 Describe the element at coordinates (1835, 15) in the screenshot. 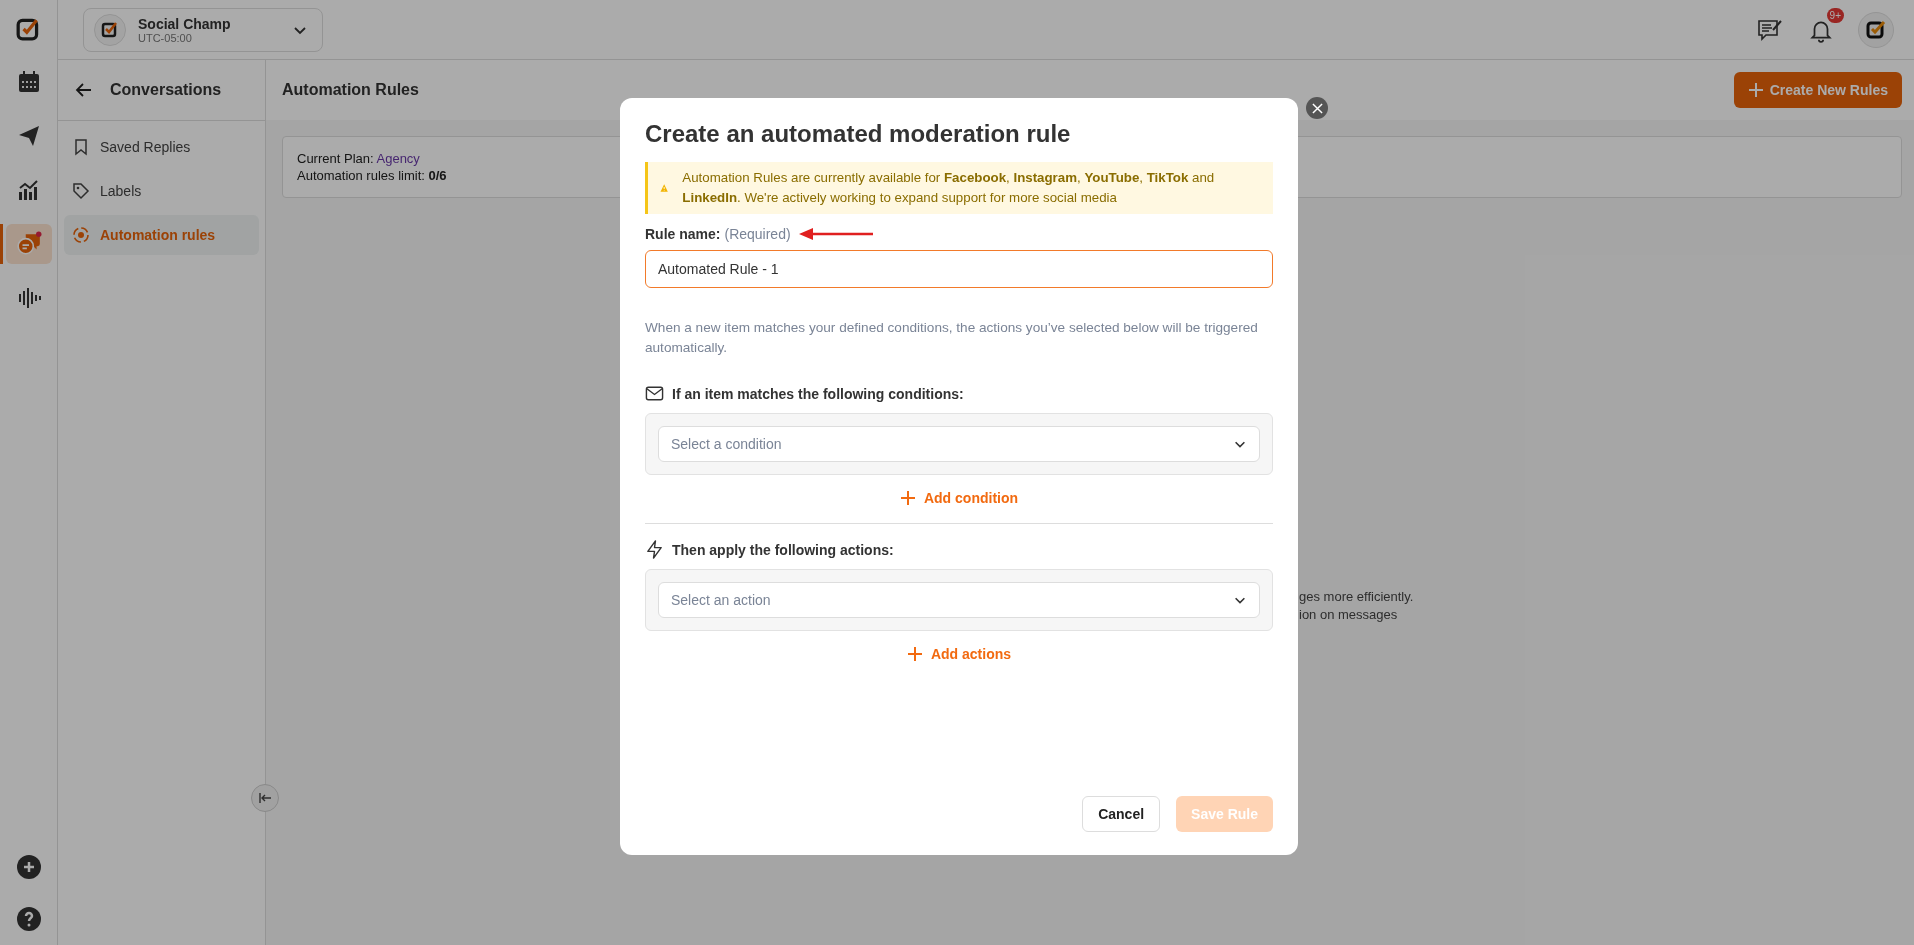

I see `notification-badge: 9+` at that location.